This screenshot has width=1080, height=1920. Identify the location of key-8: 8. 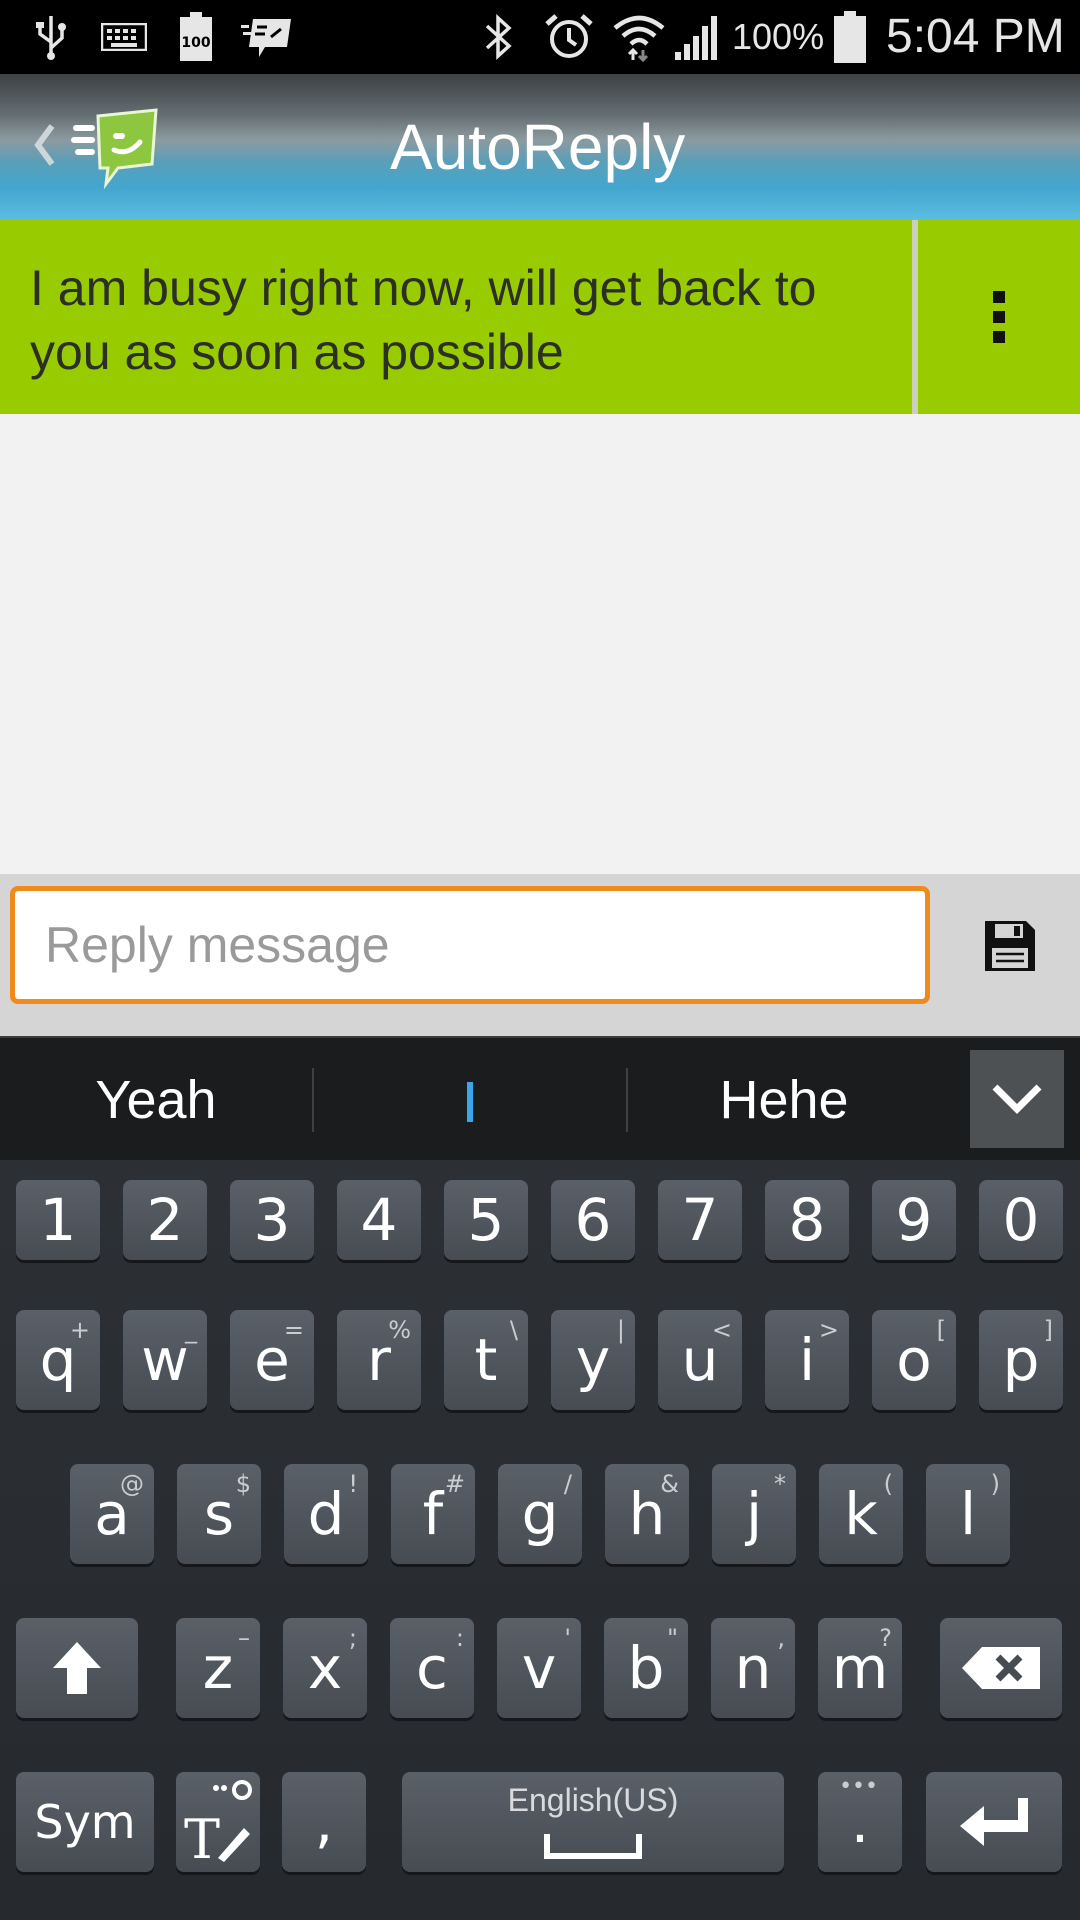
(807, 1220).